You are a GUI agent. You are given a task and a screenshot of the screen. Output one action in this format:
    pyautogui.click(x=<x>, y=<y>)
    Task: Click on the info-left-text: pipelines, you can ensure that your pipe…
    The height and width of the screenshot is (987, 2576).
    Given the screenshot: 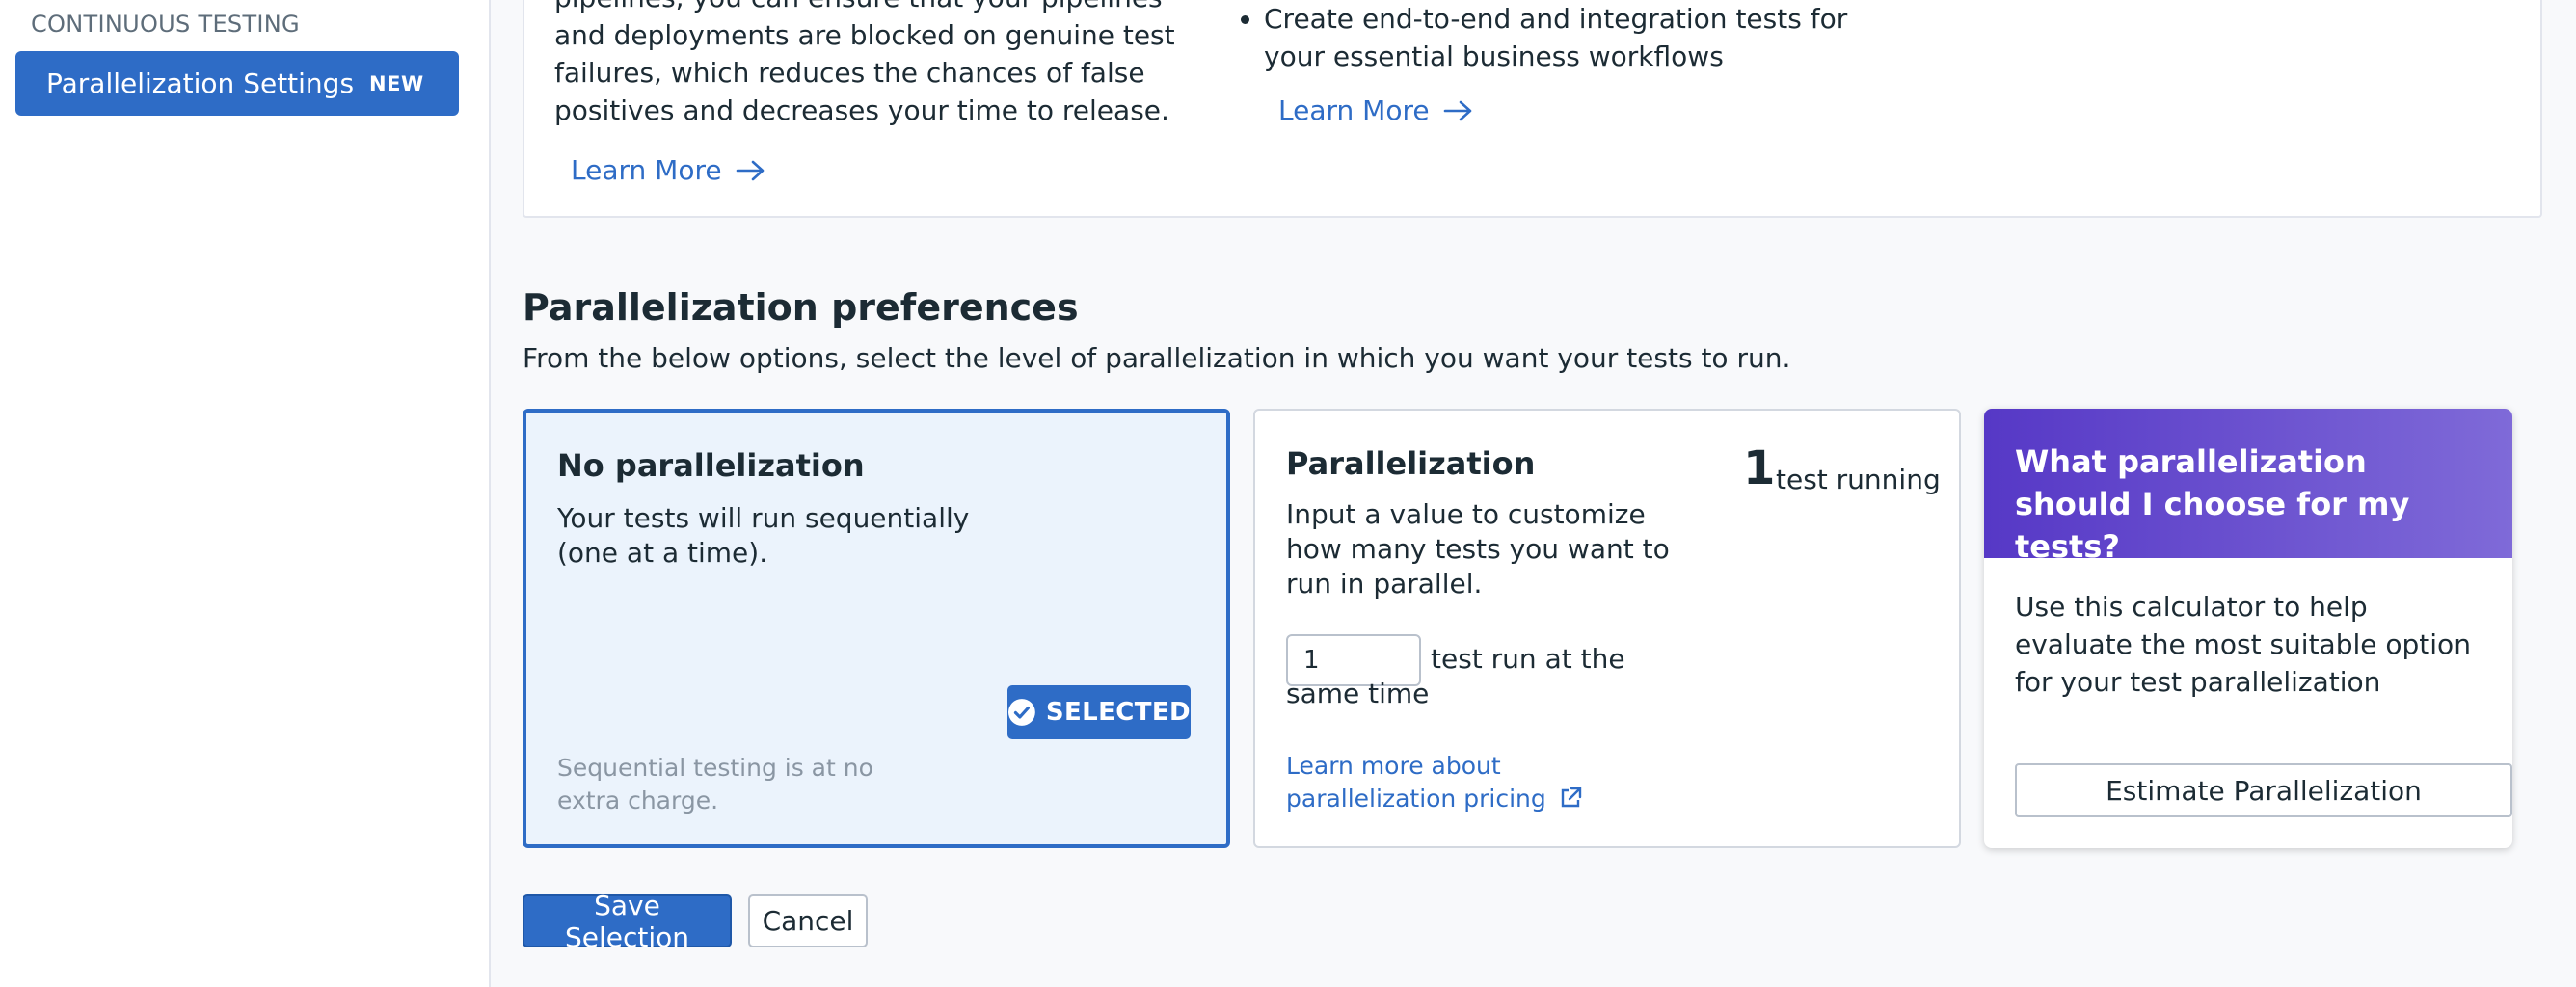 What is the action you would take?
    pyautogui.click(x=865, y=63)
    